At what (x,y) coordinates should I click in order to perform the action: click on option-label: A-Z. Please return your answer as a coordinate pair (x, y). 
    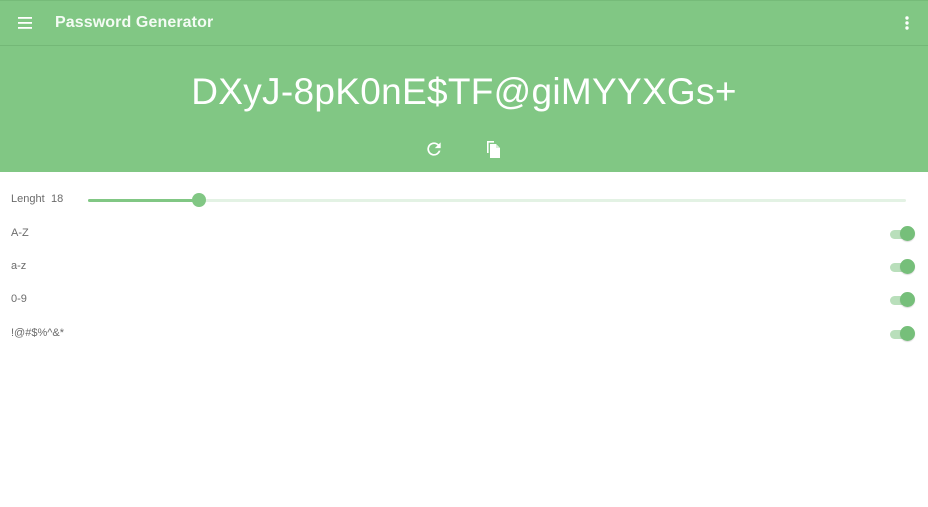
    Looking at the image, I should click on (20, 233).